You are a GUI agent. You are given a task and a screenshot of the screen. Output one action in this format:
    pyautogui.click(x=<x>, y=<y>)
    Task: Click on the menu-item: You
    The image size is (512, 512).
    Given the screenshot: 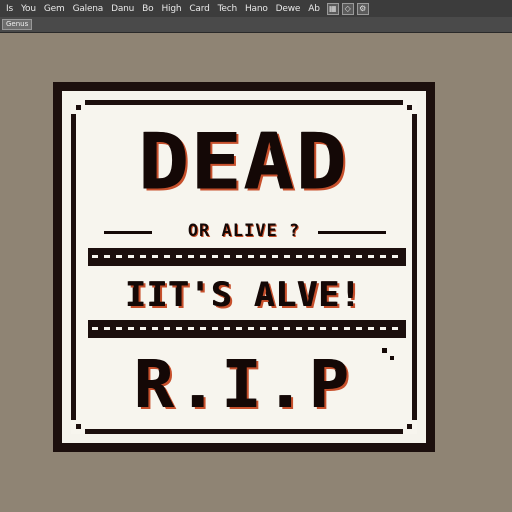 What is the action you would take?
    pyautogui.click(x=28, y=9)
    